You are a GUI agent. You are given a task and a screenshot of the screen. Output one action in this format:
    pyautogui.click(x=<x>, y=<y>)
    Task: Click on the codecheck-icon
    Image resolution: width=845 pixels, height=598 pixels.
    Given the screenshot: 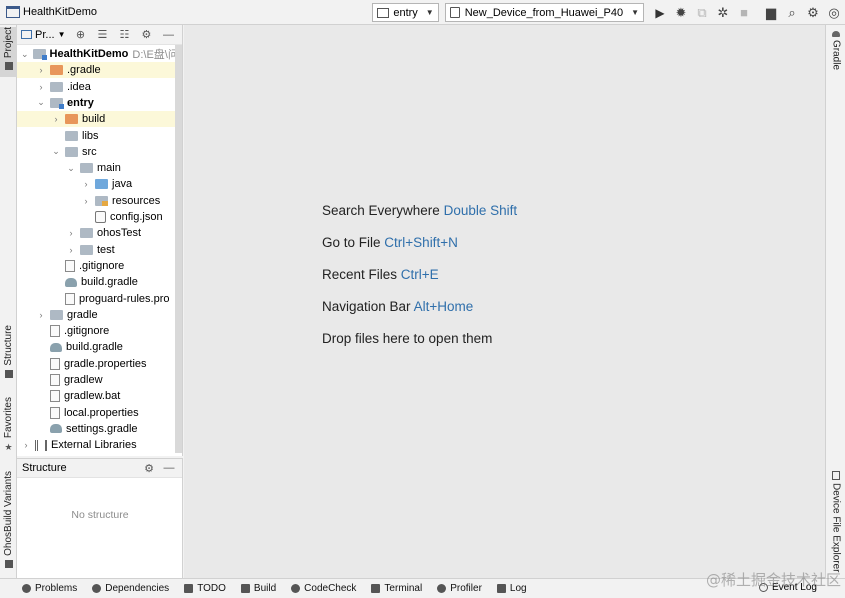 What is the action you would take?
    pyautogui.click(x=296, y=588)
    